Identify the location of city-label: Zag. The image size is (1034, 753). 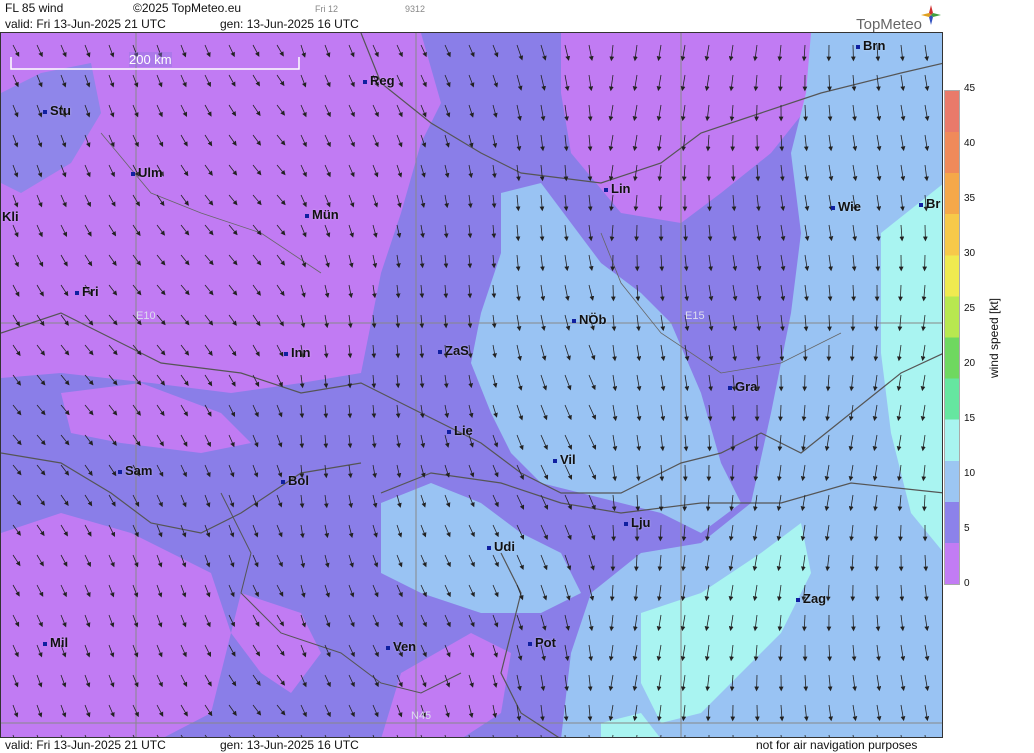
(815, 598).